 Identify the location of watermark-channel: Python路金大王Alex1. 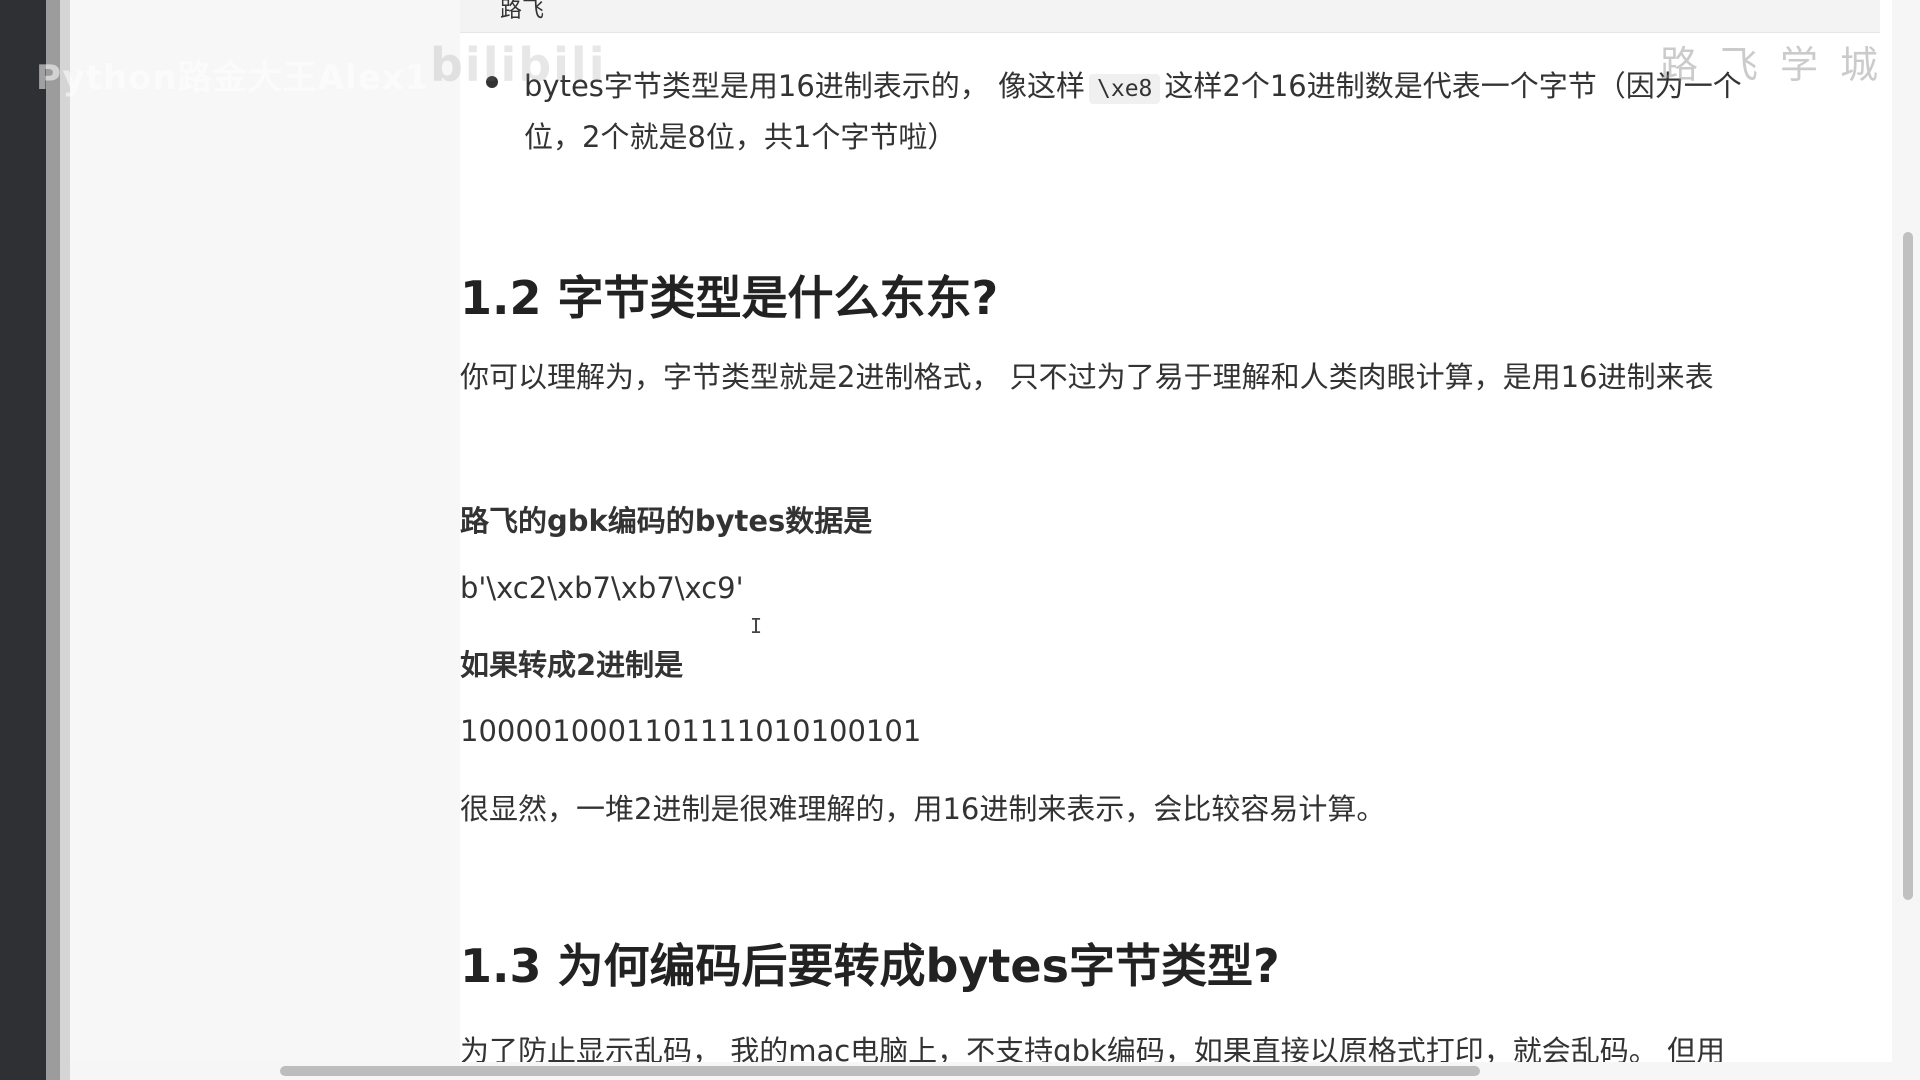
(233, 78).